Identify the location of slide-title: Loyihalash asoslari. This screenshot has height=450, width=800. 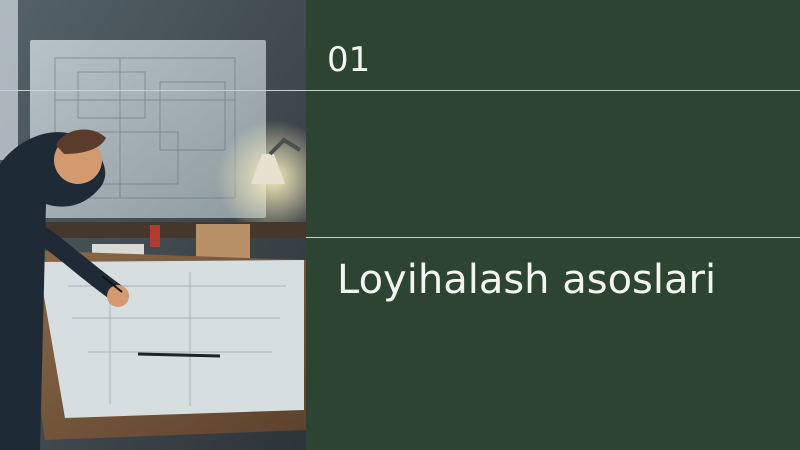
(527, 280).